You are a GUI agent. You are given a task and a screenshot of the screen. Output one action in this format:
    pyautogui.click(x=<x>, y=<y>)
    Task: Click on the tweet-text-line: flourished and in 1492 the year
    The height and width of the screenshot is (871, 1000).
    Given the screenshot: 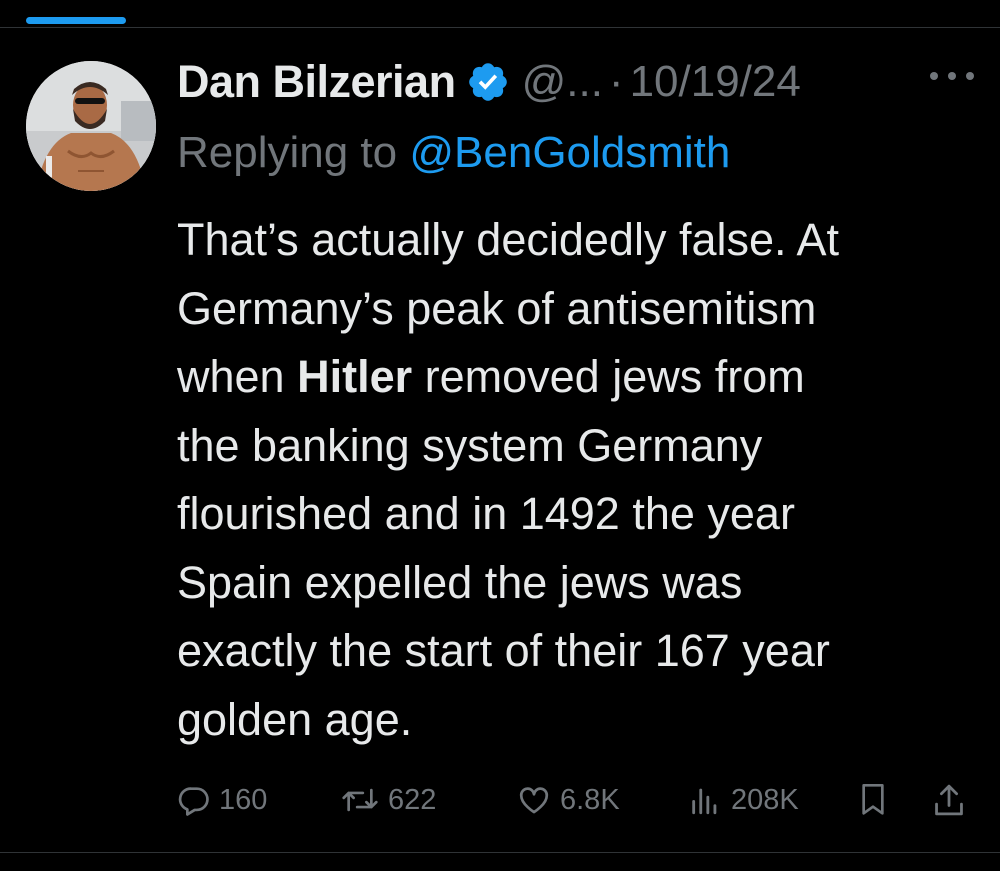 What is the action you would take?
    pyautogui.click(x=486, y=513)
    